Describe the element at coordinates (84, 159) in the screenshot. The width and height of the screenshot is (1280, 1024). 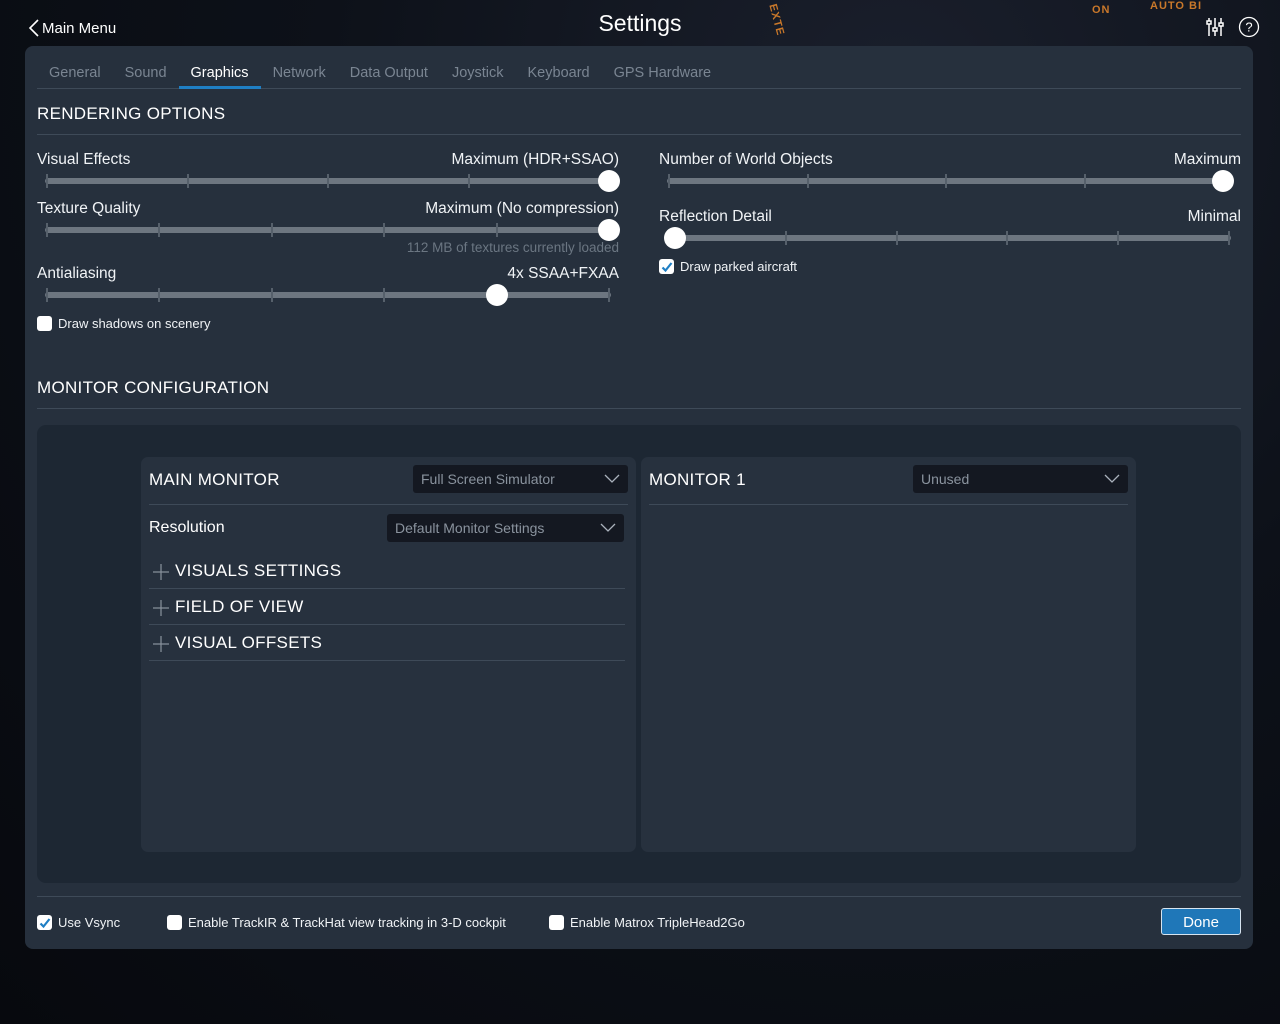
I see `visual-effects-label: Visual Effects` at that location.